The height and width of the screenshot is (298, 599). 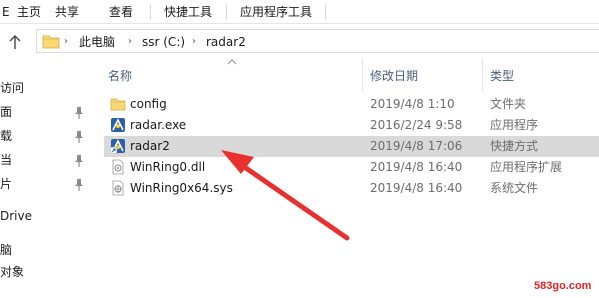 What do you see at coordinates (16, 216) in the screenshot?
I see `nav-item-label: Drive` at bounding box center [16, 216].